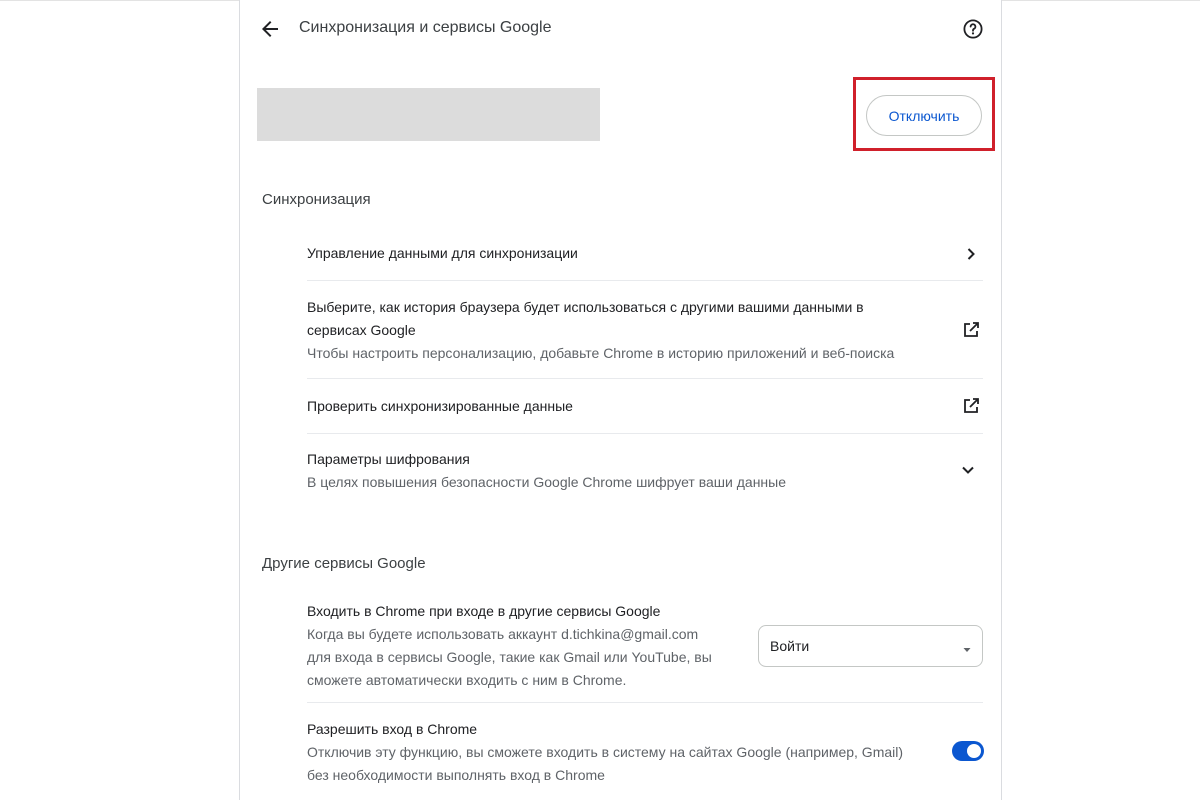 Image resolution: width=1200 pixels, height=800 pixels. What do you see at coordinates (361, 330) in the screenshot?
I see `row-title-line2: сервисах Google` at bounding box center [361, 330].